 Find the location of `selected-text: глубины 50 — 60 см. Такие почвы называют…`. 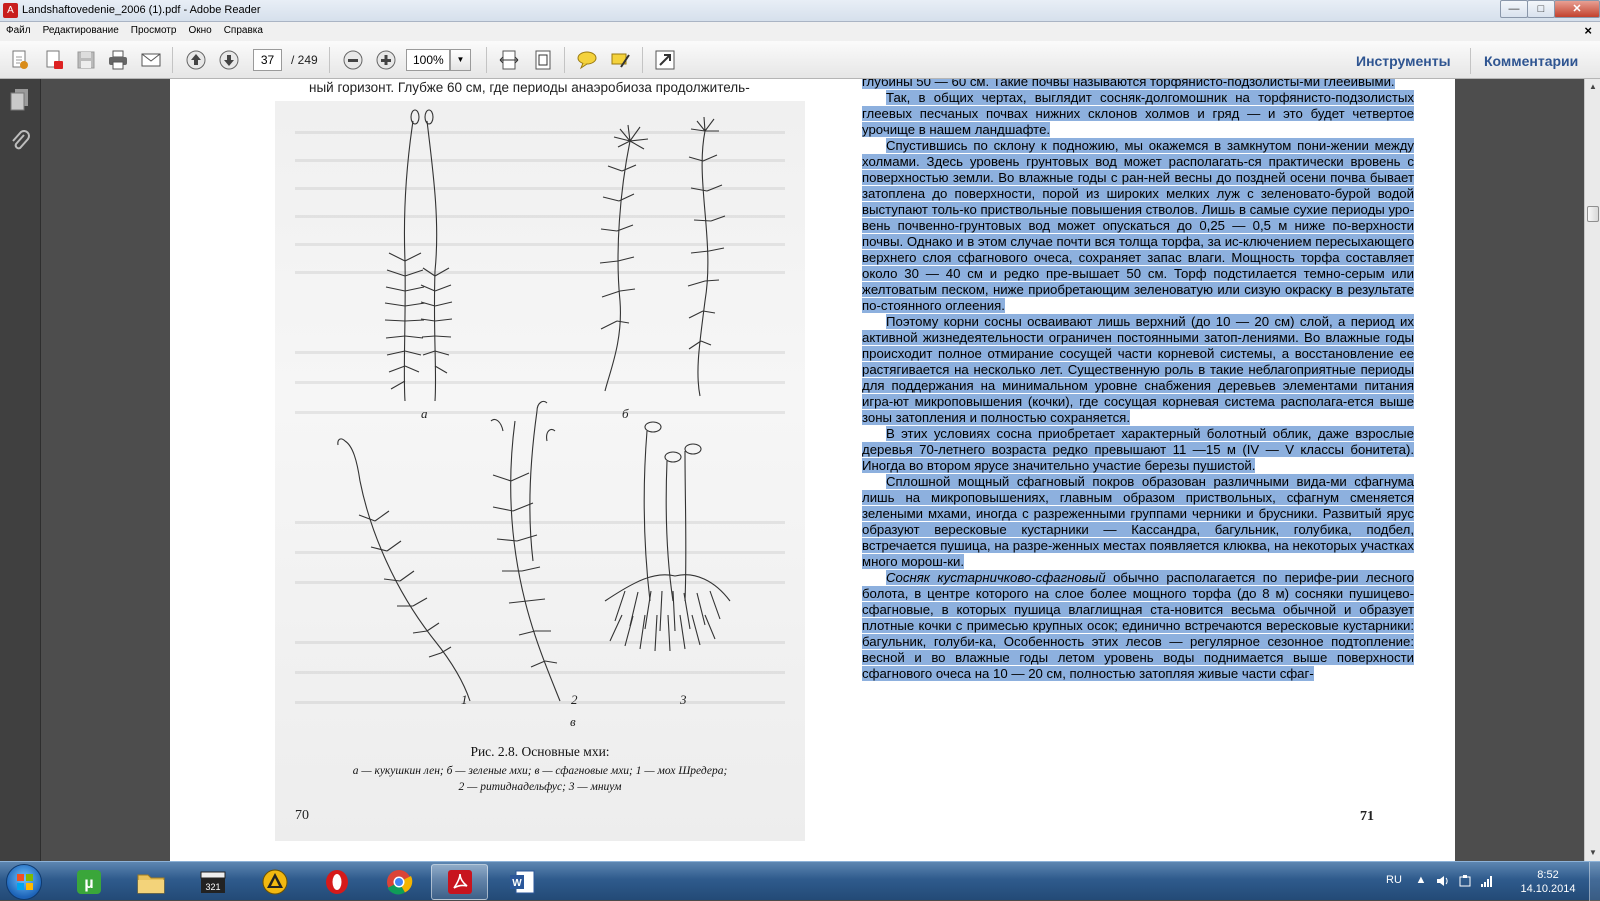

selected-text: глубины 50 — 60 см. Такие почвы называют… is located at coordinates (1128, 84).